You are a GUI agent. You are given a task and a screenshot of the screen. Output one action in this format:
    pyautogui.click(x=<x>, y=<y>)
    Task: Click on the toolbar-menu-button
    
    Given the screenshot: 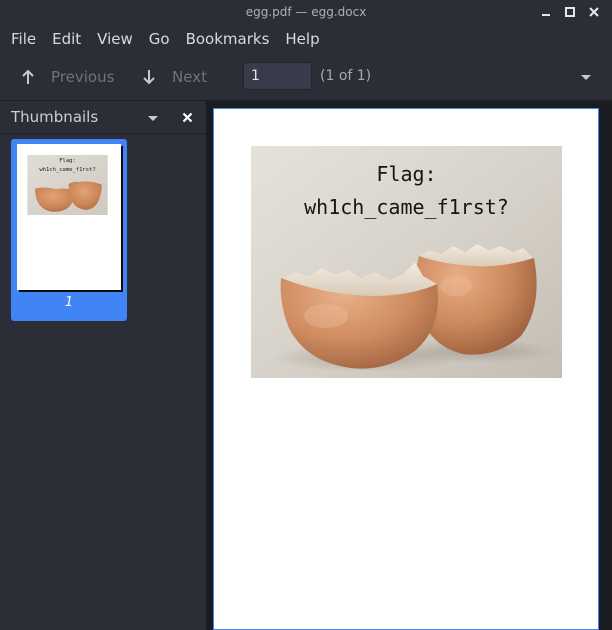 What is the action you would take?
    pyautogui.click(x=586, y=76)
    